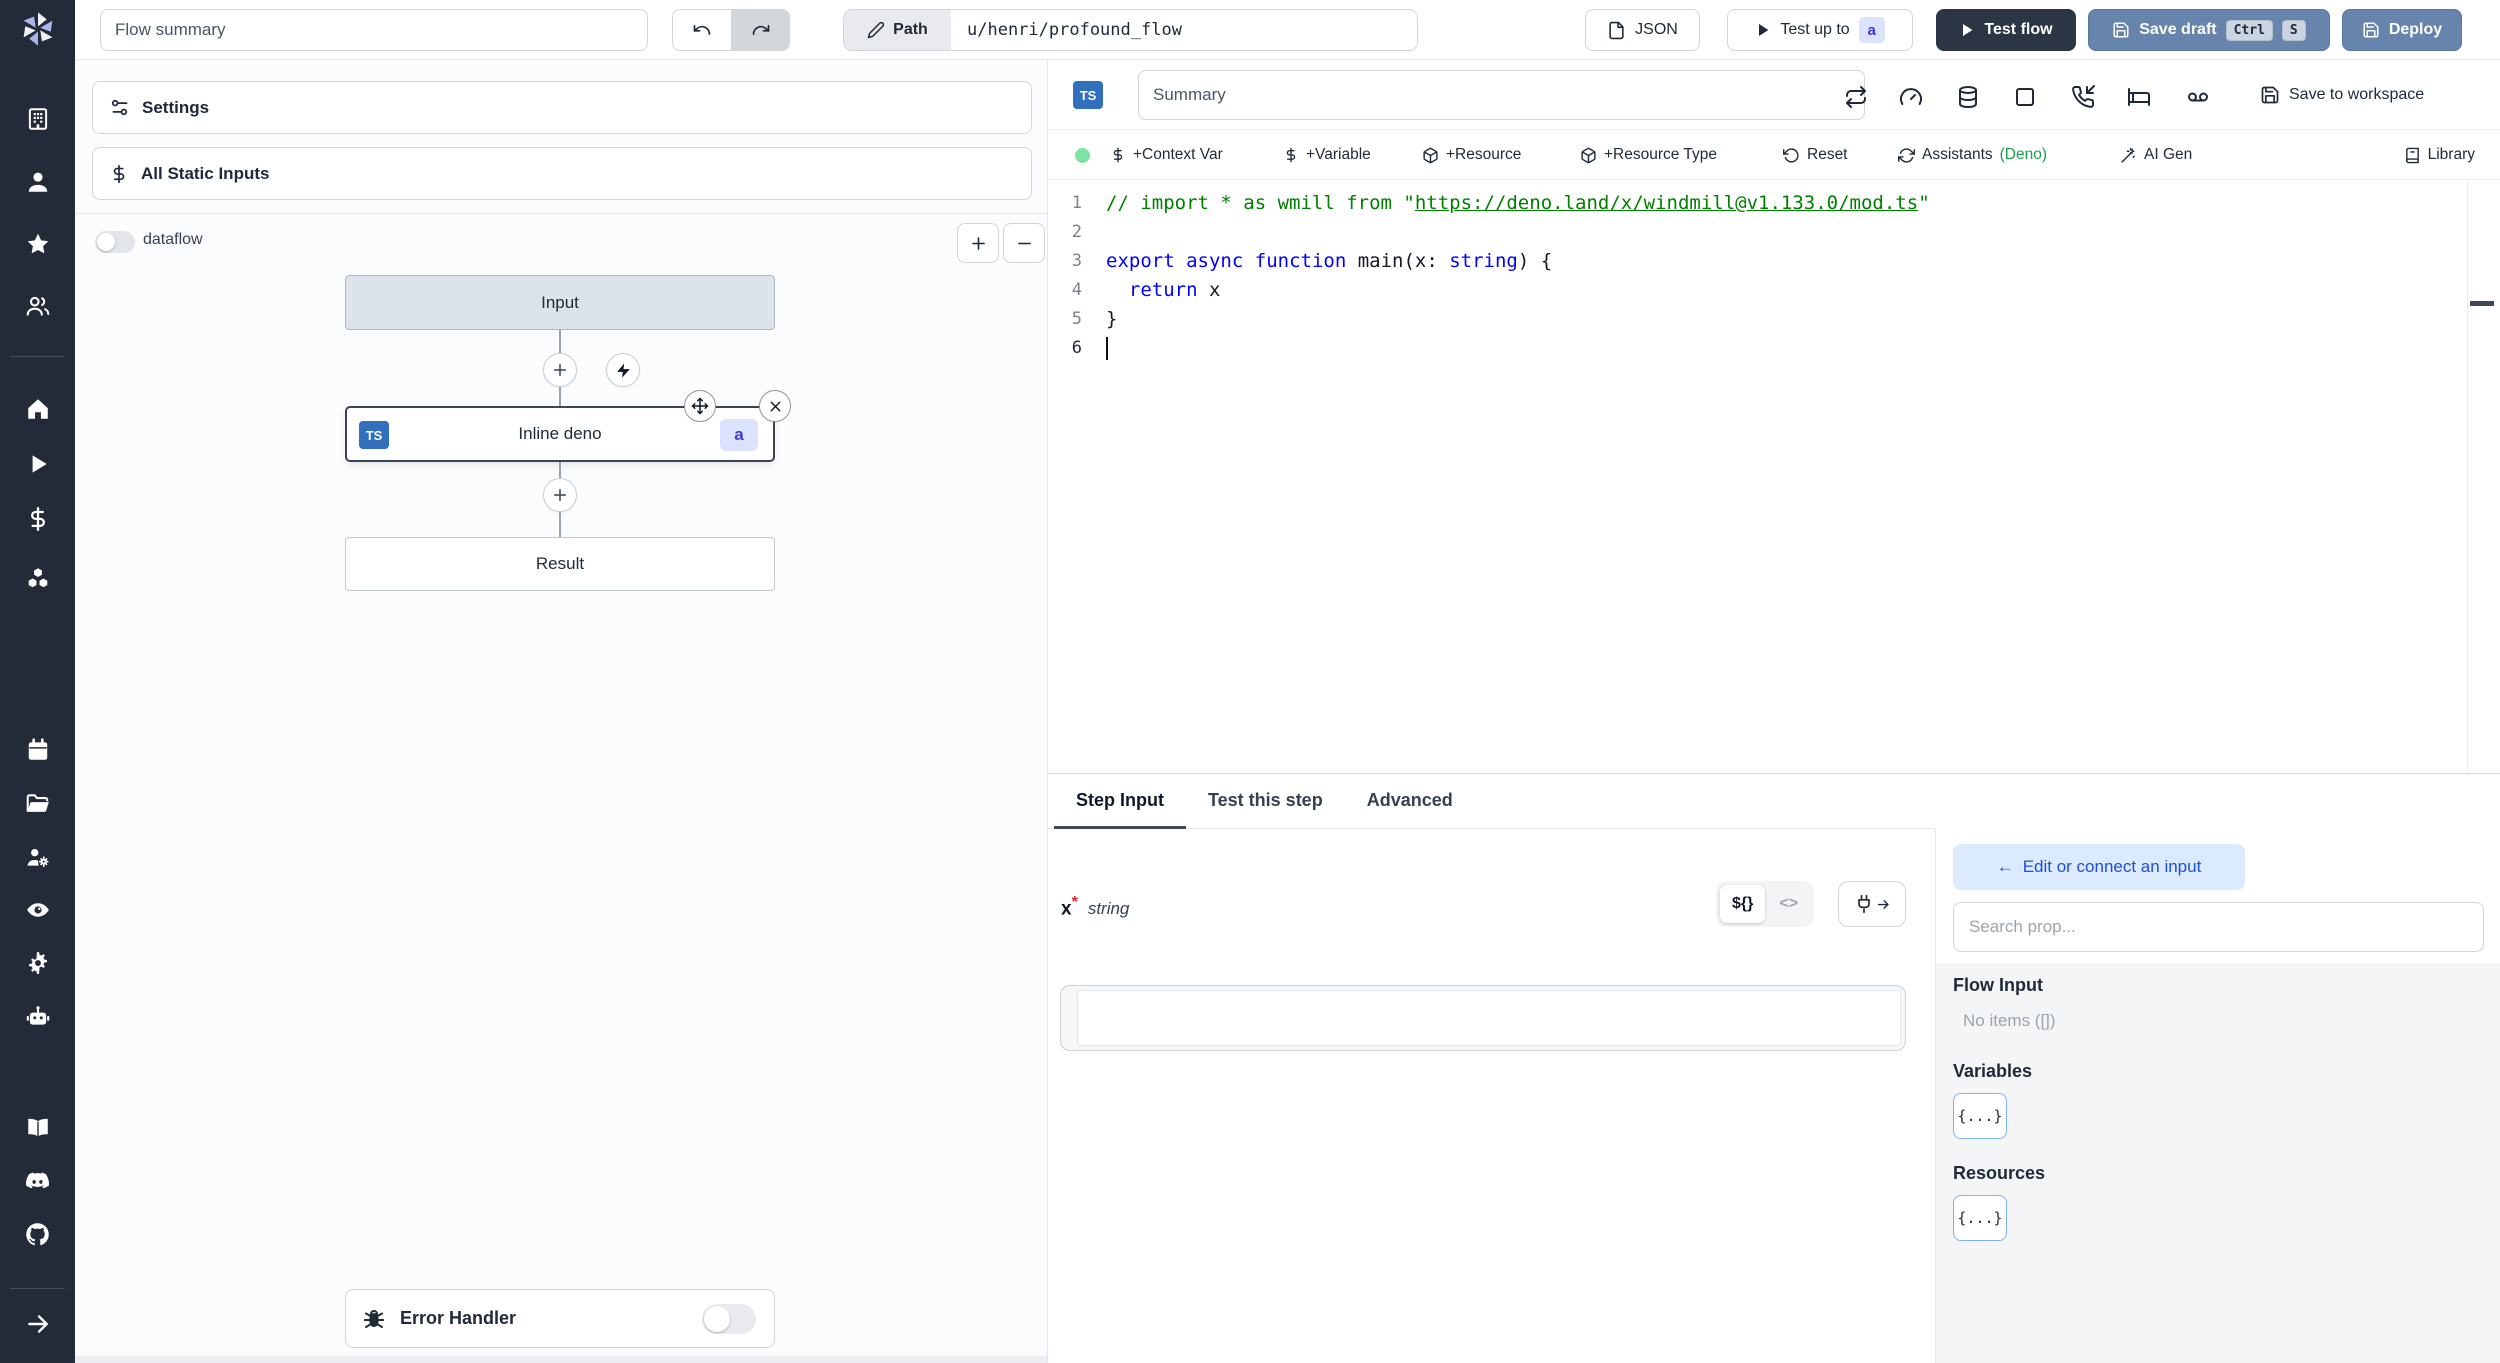 The image size is (2500, 1363). Describe the element at coordinates (1980, 1116) in the screenshot. I see `variables-object-chip: {...}` at that location.